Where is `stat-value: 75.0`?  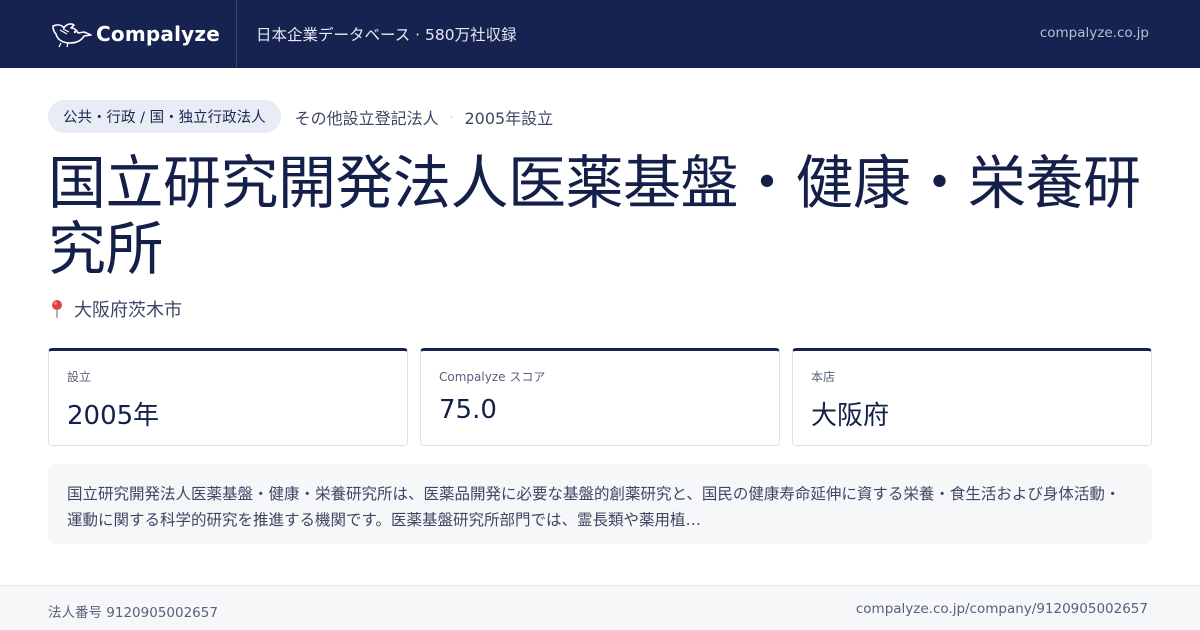 stat-value: 75.0 is located at coordinates (468, 410).